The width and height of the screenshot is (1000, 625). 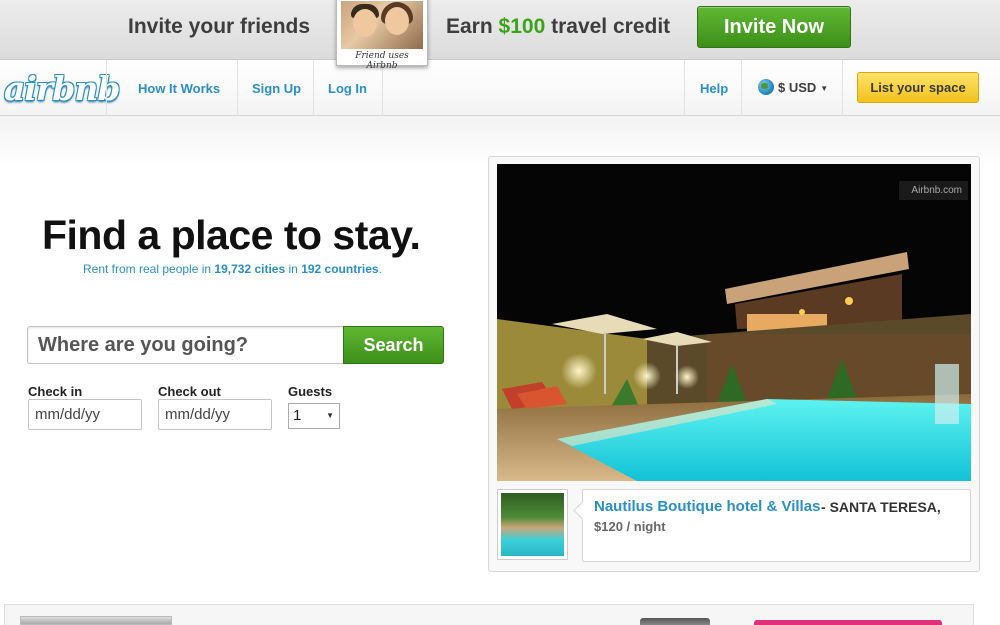 I want to click on guests-value: 1, so click(x=297, y=415).